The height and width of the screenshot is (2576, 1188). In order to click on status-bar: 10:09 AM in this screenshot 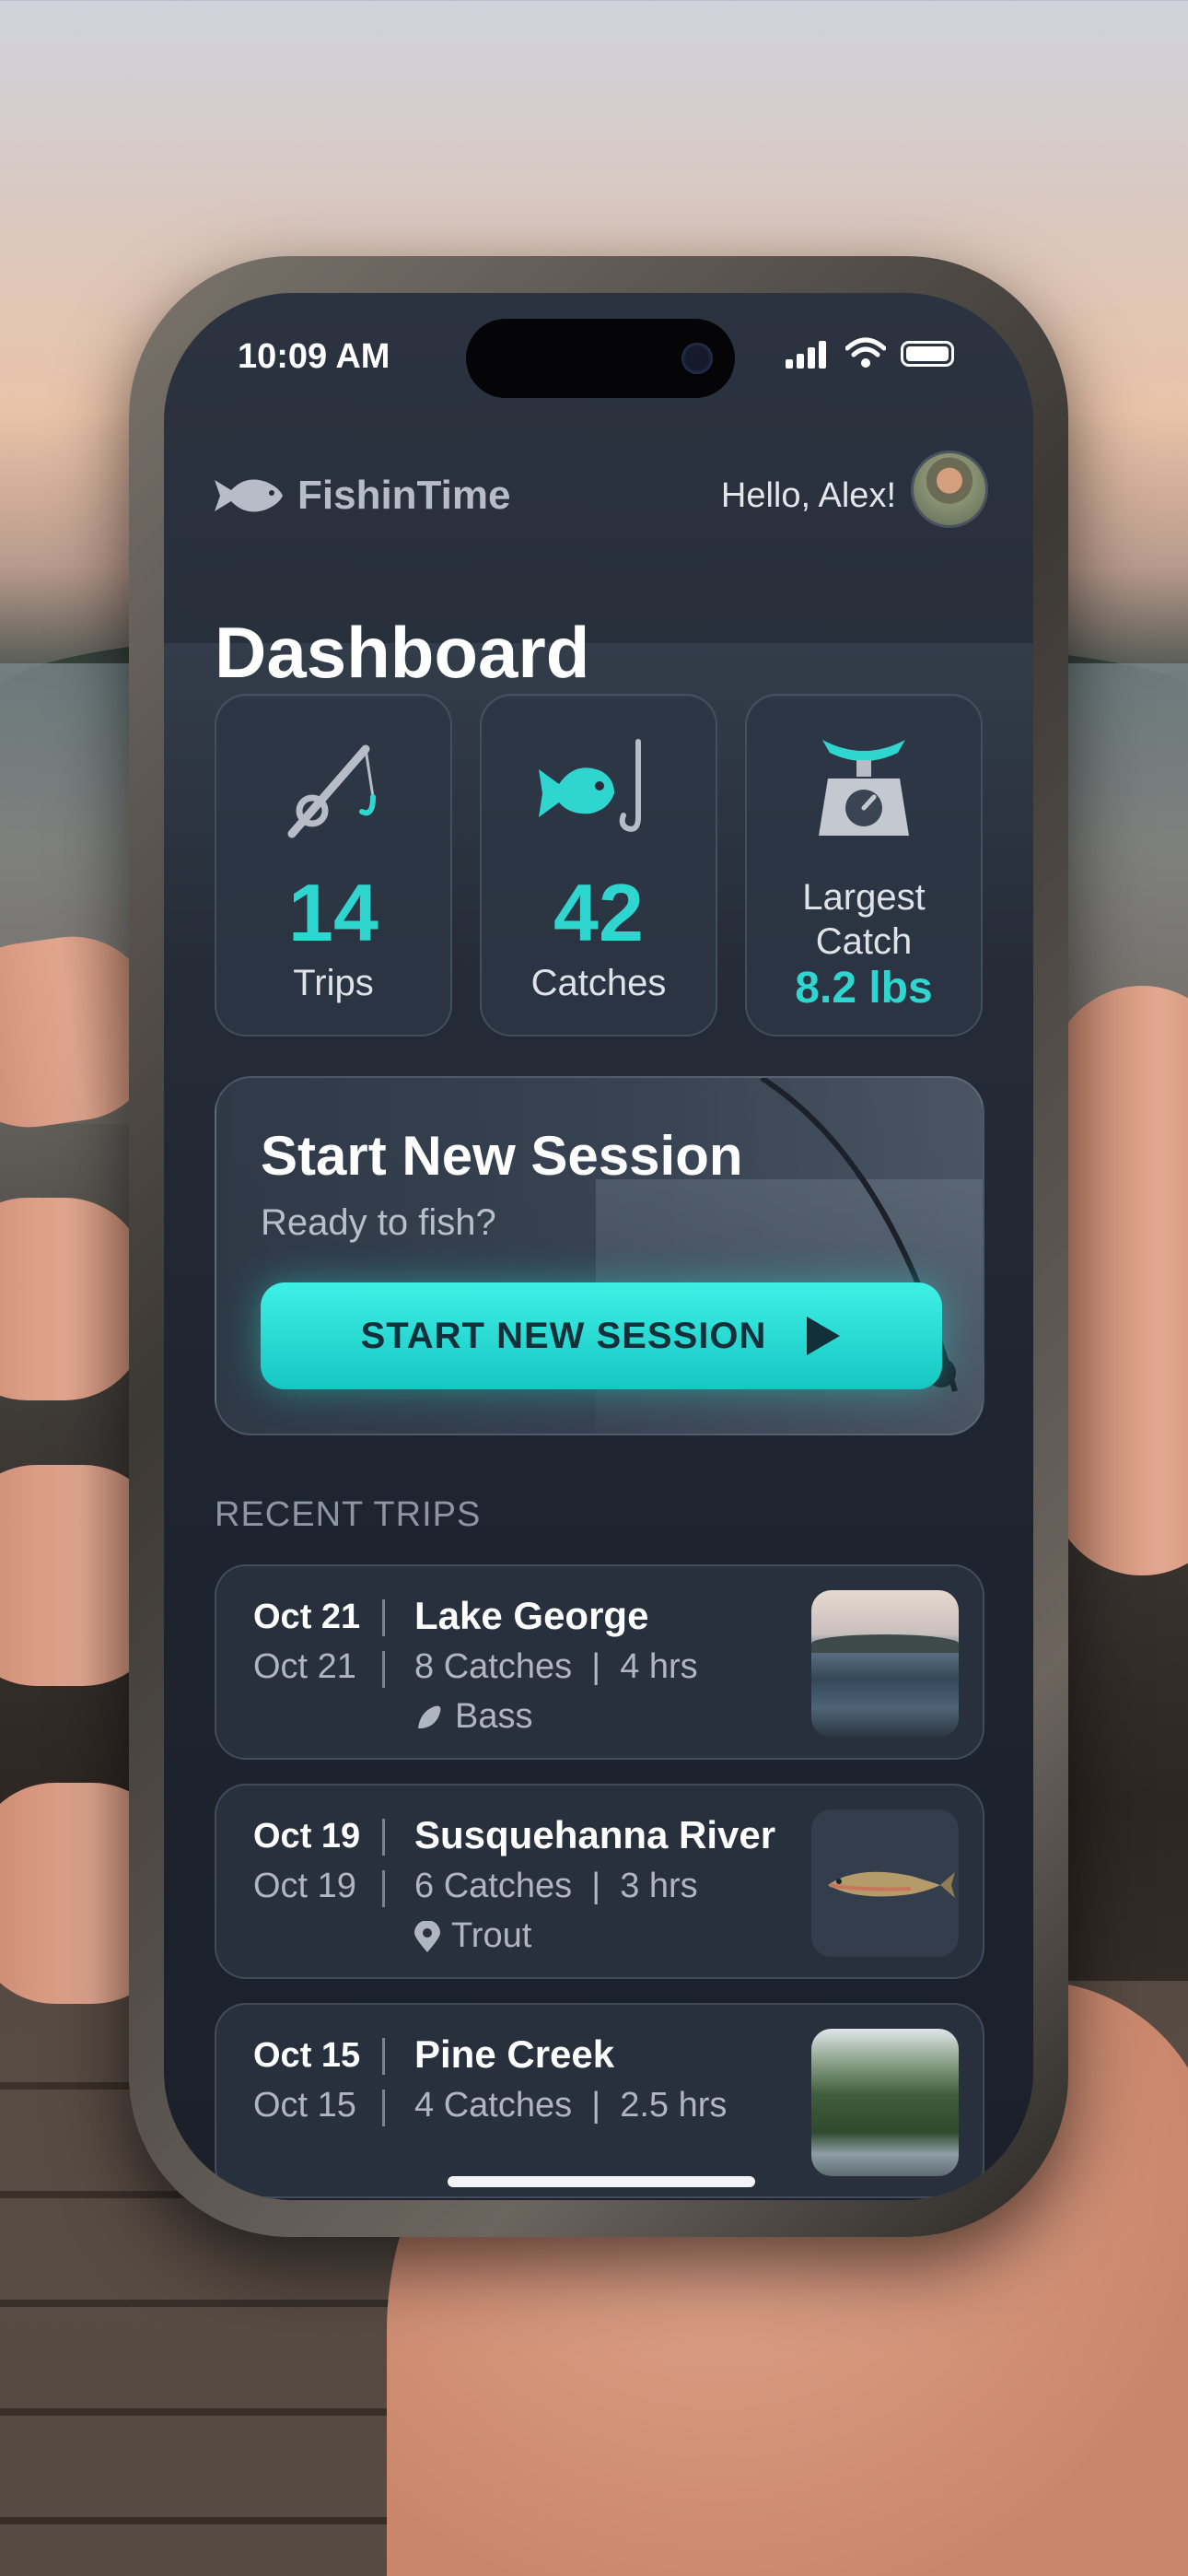, I will do `click(598, 362)`.